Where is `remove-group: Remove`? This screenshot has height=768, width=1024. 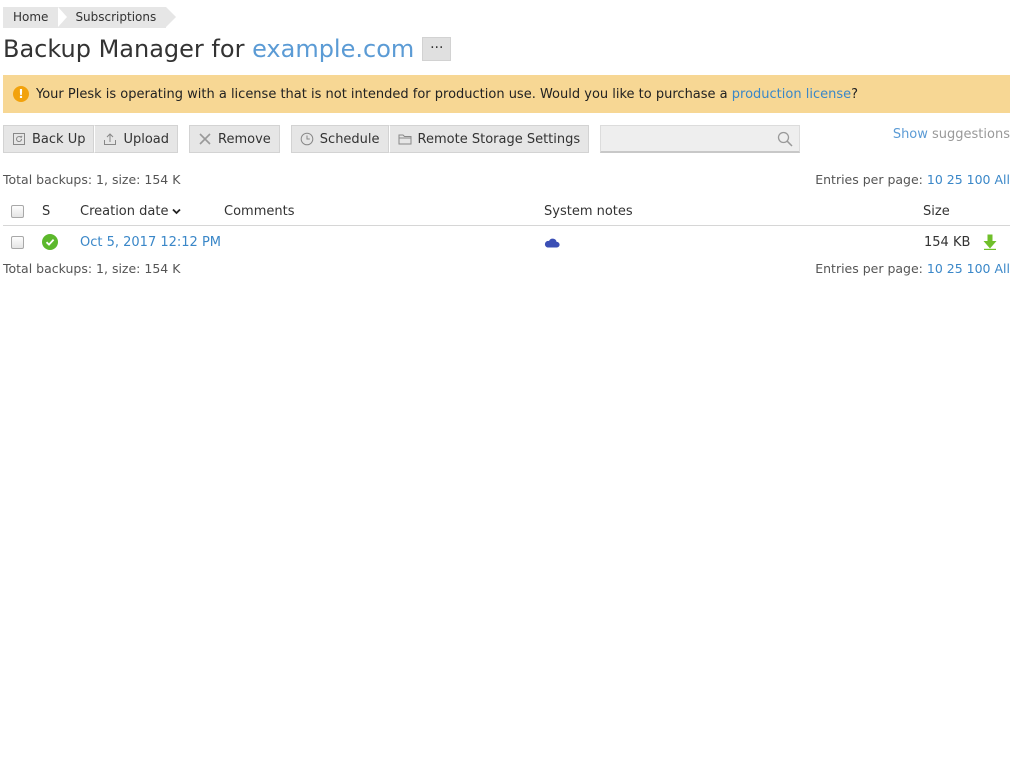 remove-group: Remove is located at coordinates (234, 139).